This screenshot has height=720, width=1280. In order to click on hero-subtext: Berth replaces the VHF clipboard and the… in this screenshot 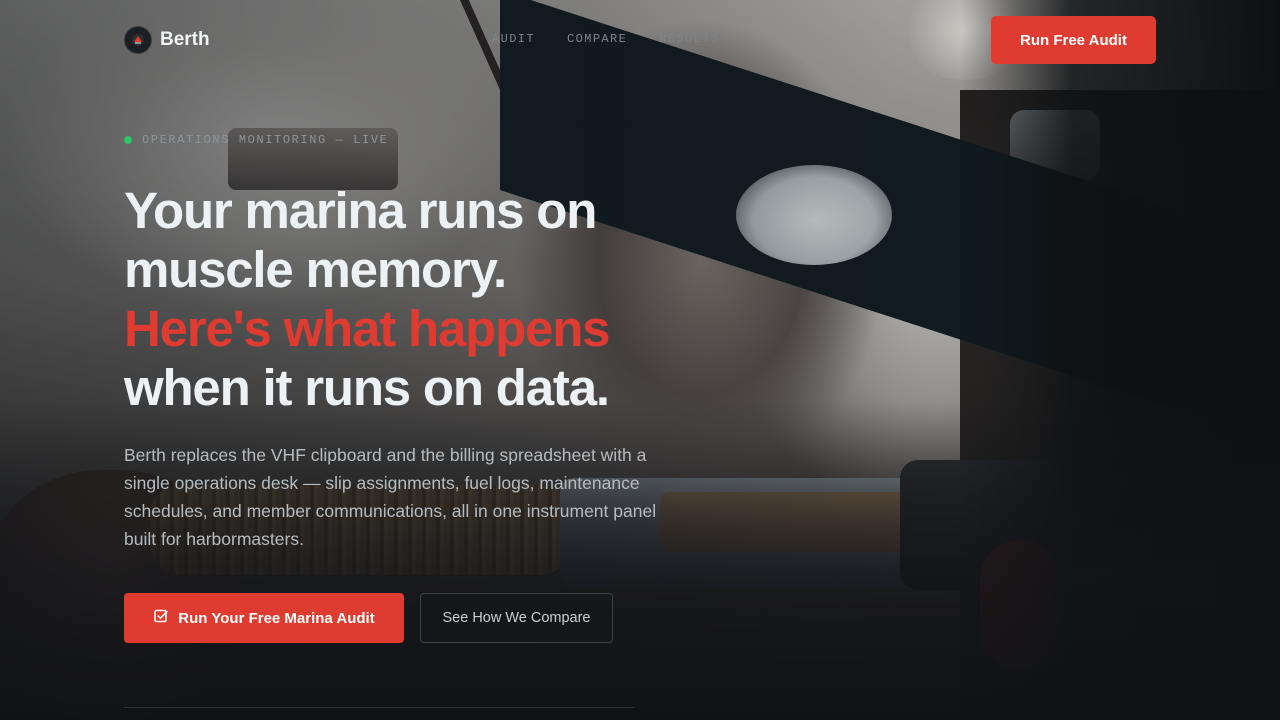, I will do `click(390, 497)`.